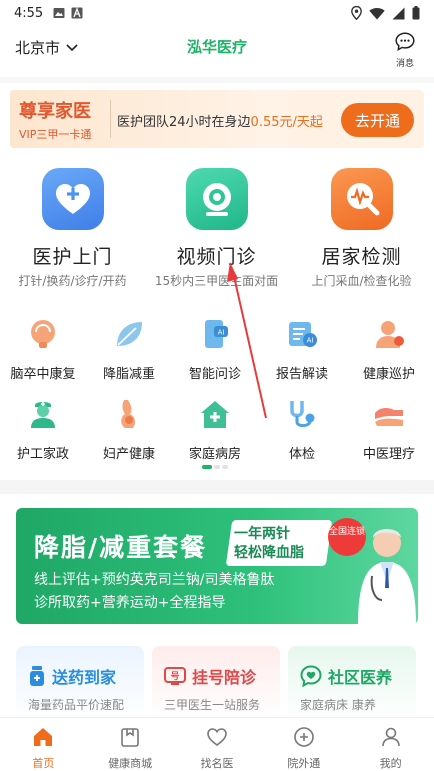  What do you see at coordinates (361, 199) in the screenshot?
I see `test-magnifier-icon` at bounding box center [361, 199].